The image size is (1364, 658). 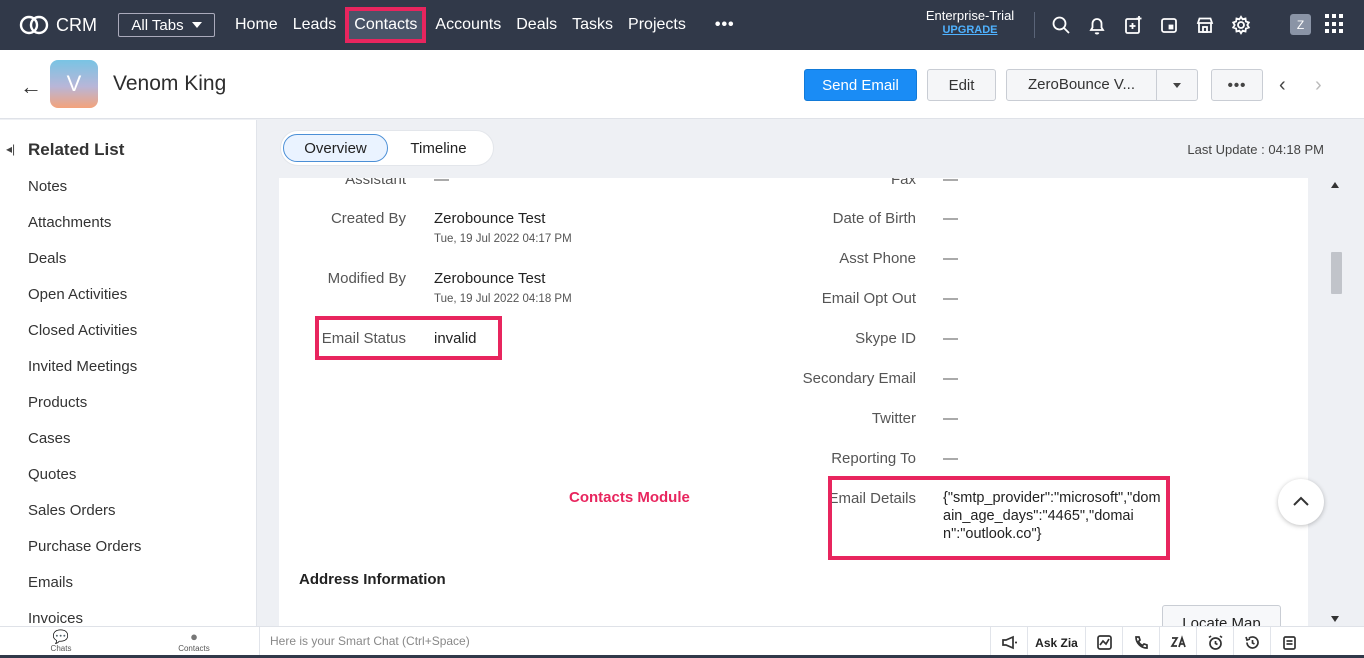 I want to click on tab-contacts: Contacts, so click(x=386, y=25).